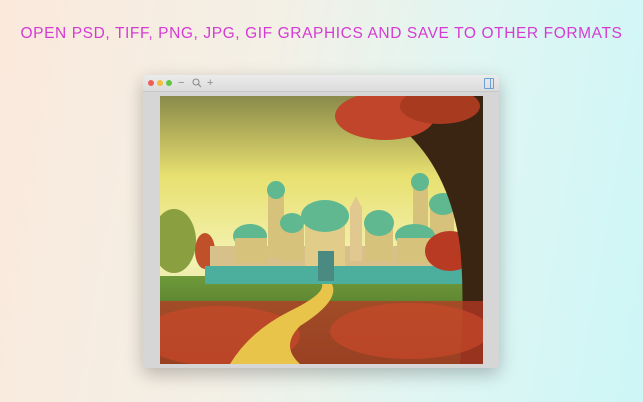 This screenshot has width=643, height=402. What do you see at coordinates (321, 83) in the screenshot?
I see `title-bar: − +` at bounding box center [321, 83].